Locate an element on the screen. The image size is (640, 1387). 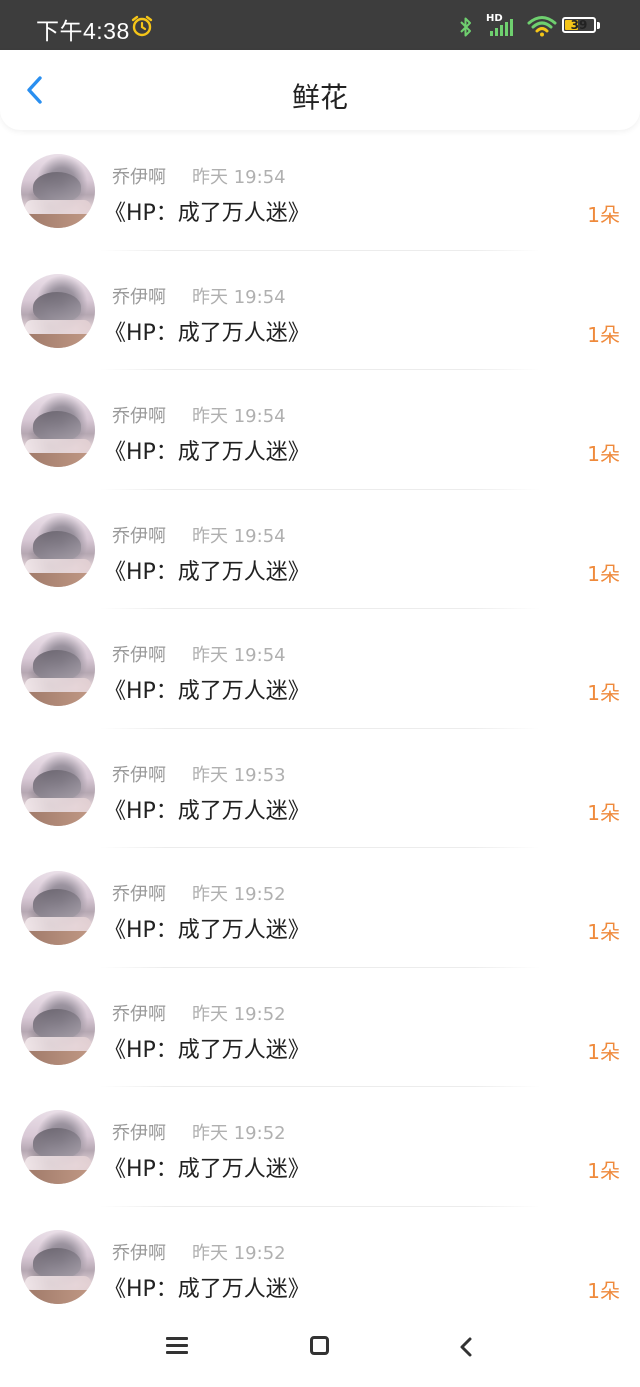
list-item: 乔伊啊 昨天 19:53 《HP：成了万人迷》 1朵 is located at coordinates (320, 788).